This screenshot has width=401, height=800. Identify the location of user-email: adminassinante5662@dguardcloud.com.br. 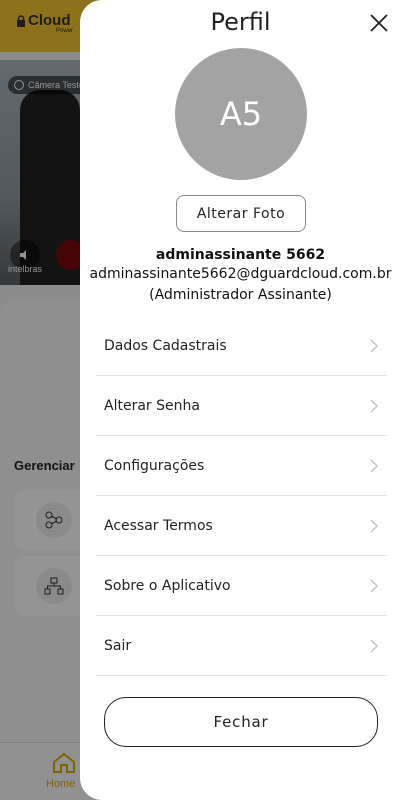
(240, 274).